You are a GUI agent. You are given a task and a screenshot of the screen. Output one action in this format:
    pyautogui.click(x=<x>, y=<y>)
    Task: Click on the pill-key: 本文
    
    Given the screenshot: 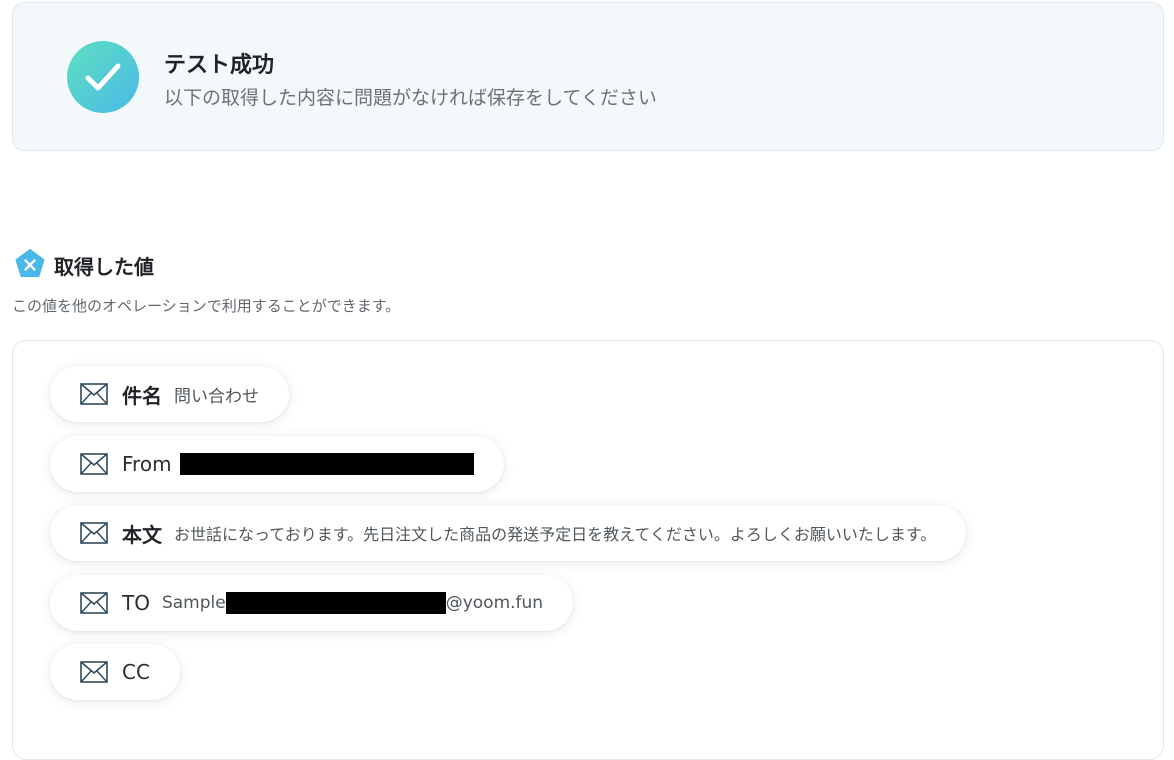 What is the action you would take?
    pyautogui.click(x=142, y=534)
    